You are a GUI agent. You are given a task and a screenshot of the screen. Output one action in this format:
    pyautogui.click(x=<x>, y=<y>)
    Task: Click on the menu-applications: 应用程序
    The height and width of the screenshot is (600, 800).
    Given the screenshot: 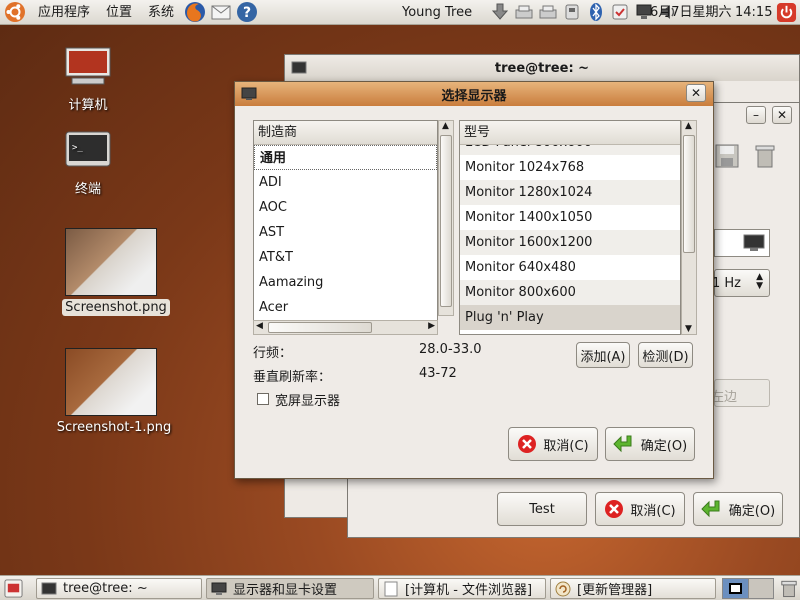 What is the action you would take?
    pyautogui.click(x=64, y=12)
    